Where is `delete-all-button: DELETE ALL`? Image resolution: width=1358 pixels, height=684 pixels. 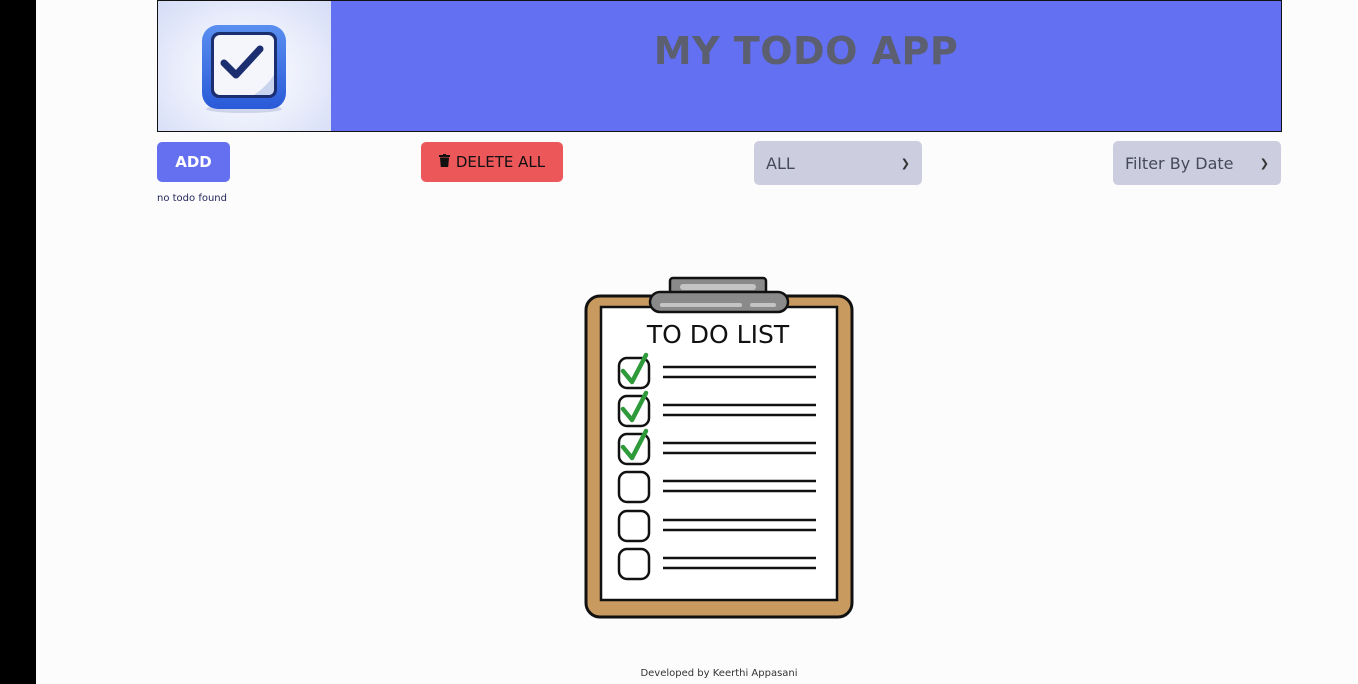 delete-all-button: DELETE ALL is located at coordinates (492, 162).